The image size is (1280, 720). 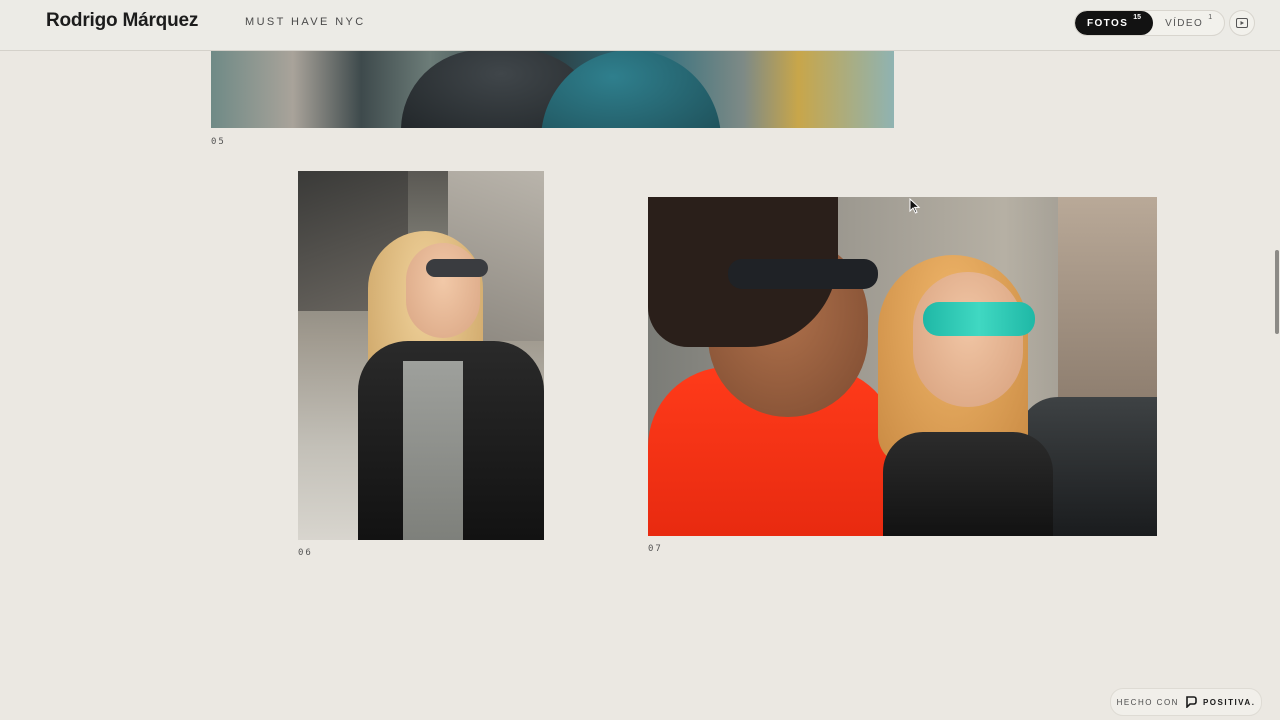 What do you see at coordinates (305, 22) in the screenshot?
I see `project-title: MUST HAVE NYC` at bounding box center [305, 22].